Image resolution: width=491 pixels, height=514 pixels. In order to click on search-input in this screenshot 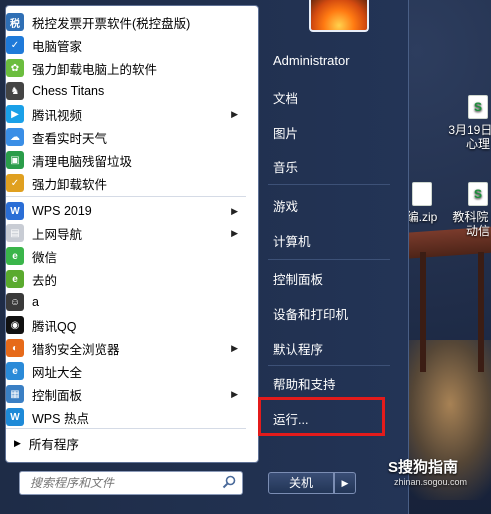, I will do `click(125, 483)`.